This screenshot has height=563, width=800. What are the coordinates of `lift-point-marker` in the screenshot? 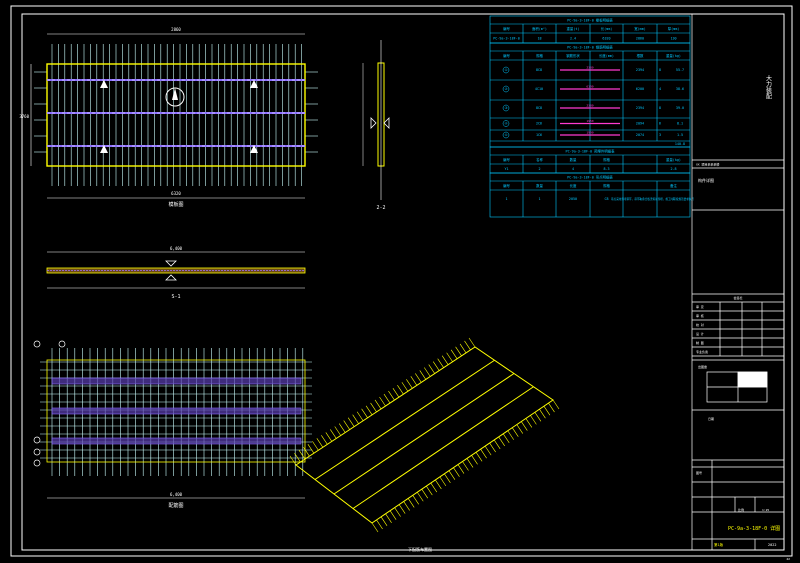 It's located at (104, 84).